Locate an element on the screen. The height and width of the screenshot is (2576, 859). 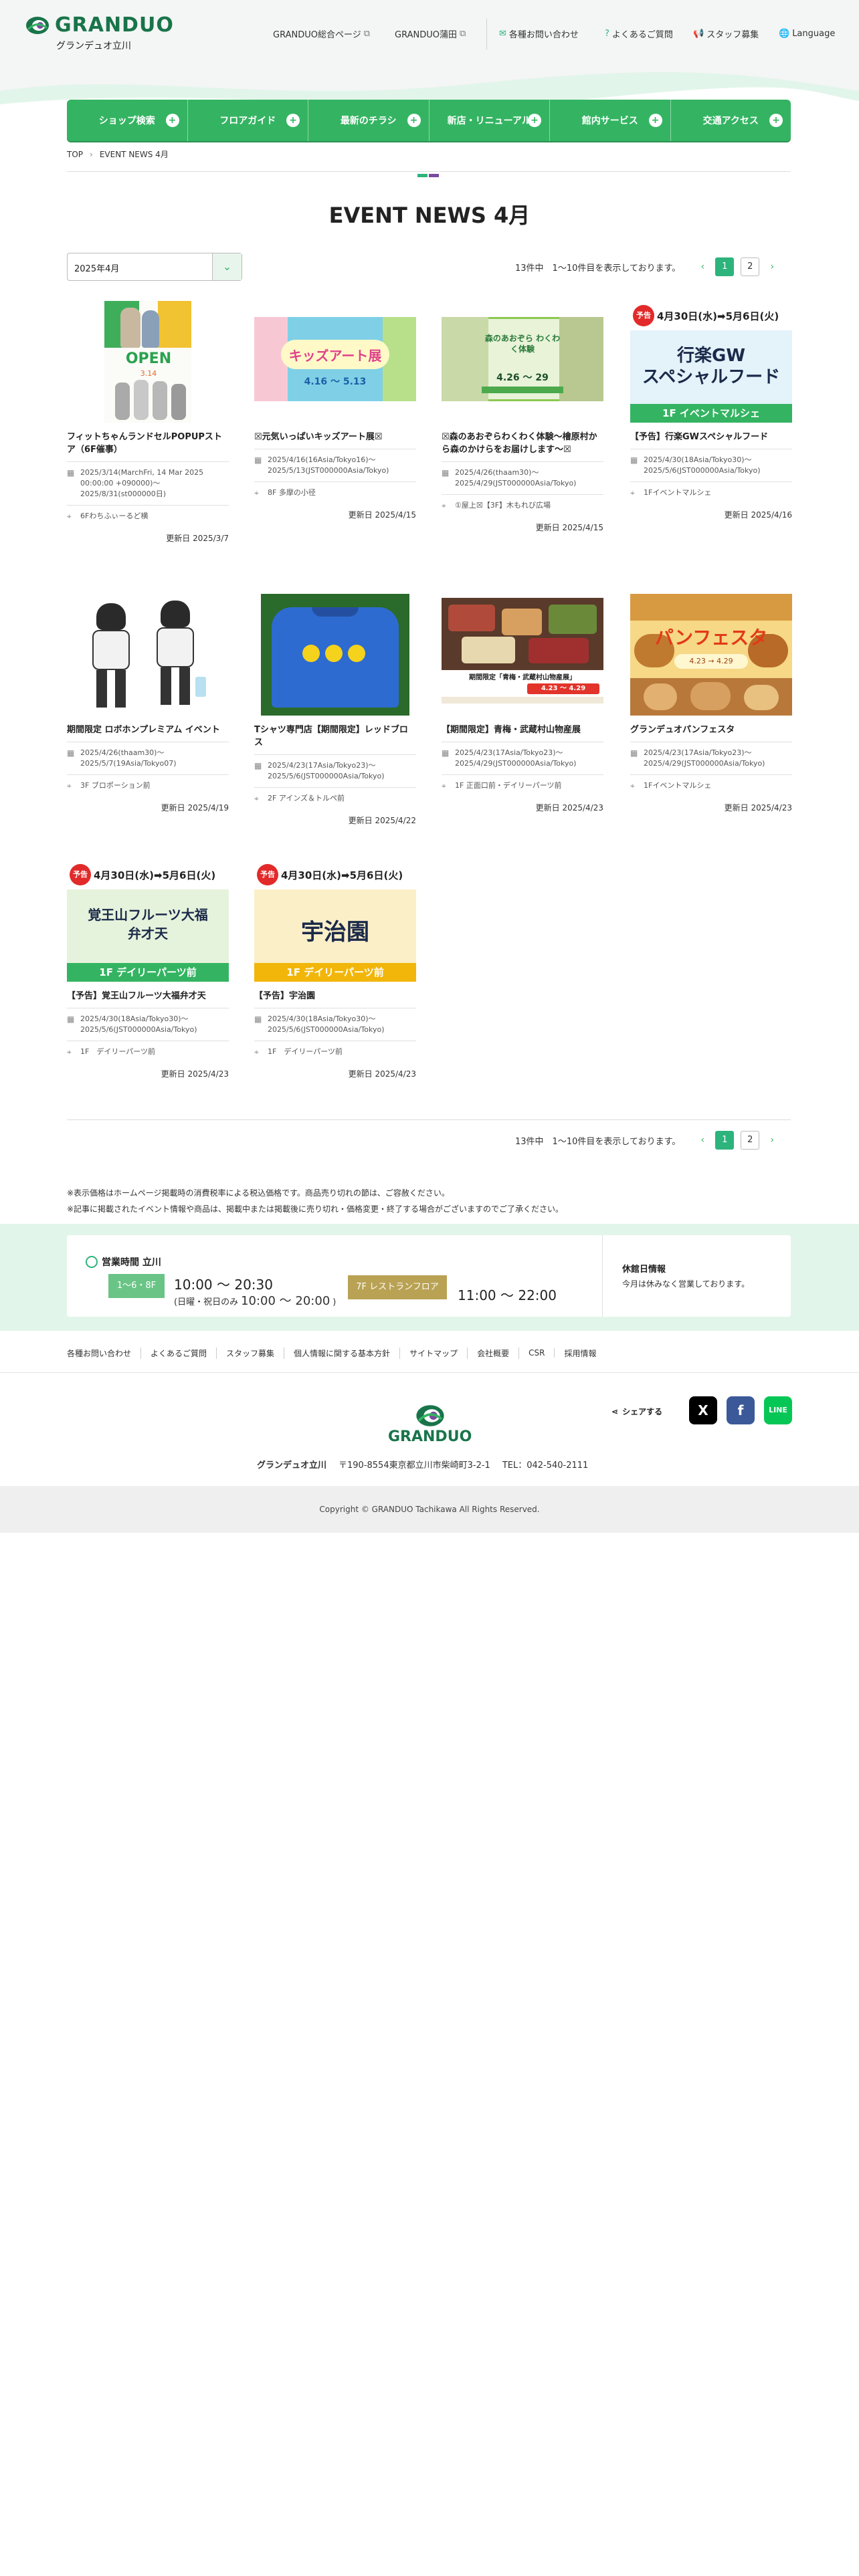
logo-subtitle: グランデュオ立川 is located at coordinates (94, 46).